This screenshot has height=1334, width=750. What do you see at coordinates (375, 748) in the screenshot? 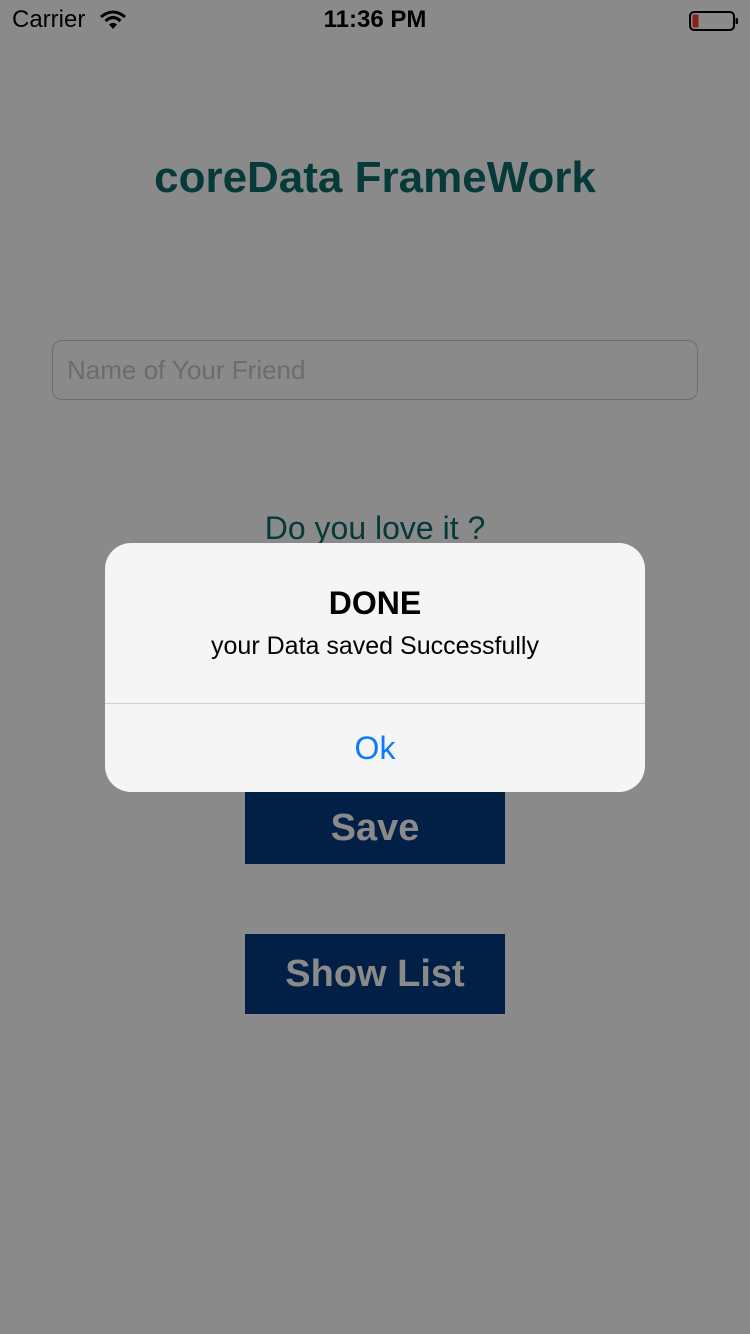
I see `ok-button: Ok` at bounding box center [375, 748].